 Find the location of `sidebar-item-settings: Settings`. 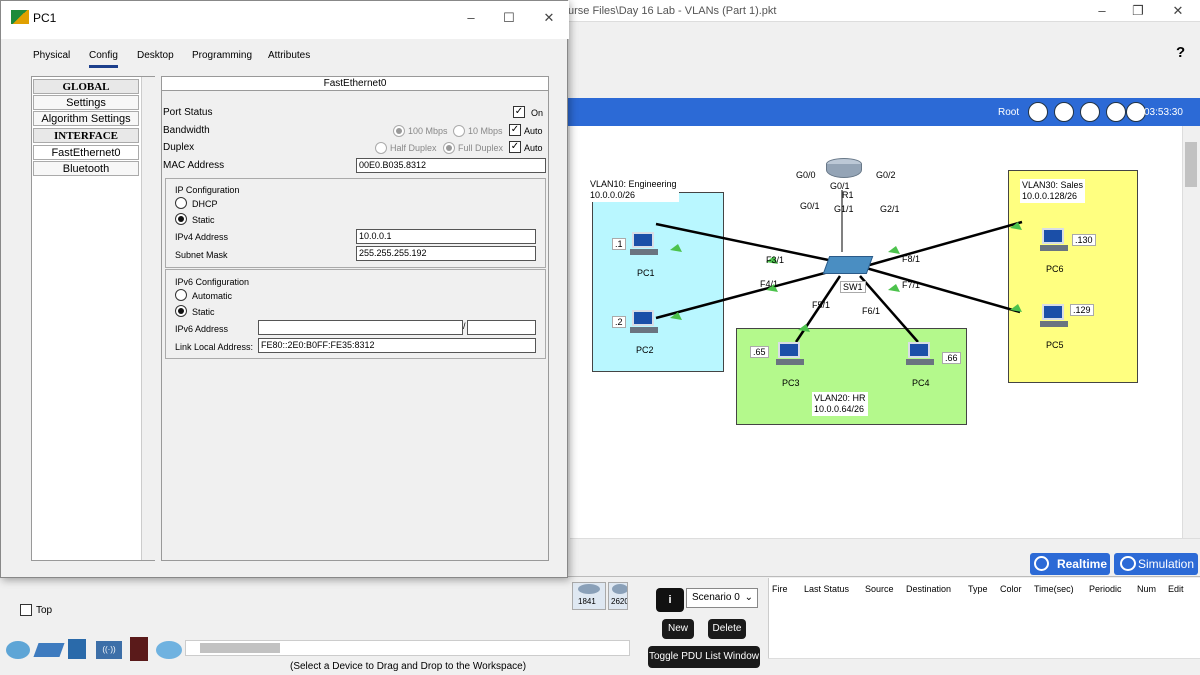

sidebar-item-settings: Settings is located at coordinates (86, 102).